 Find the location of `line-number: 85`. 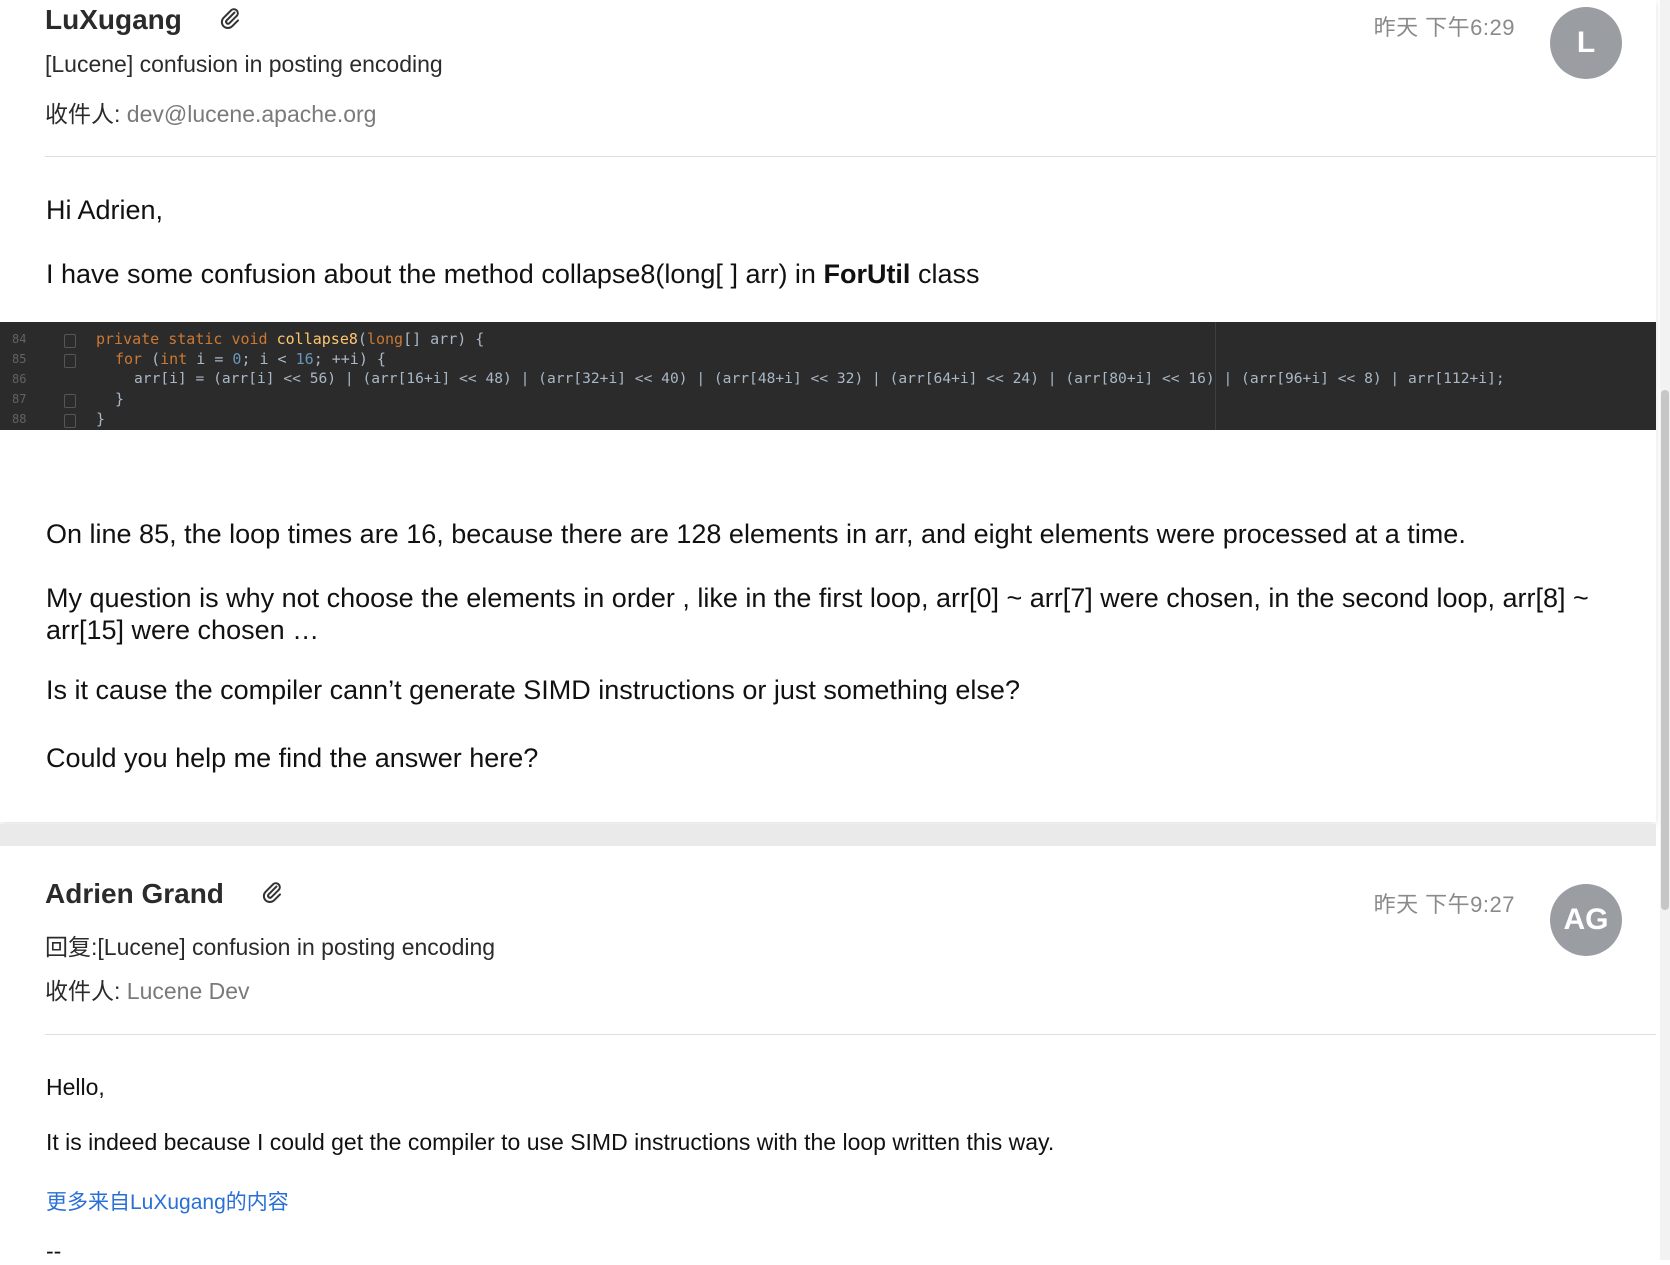

line-number: 85 is located at coordinates (19, 359).